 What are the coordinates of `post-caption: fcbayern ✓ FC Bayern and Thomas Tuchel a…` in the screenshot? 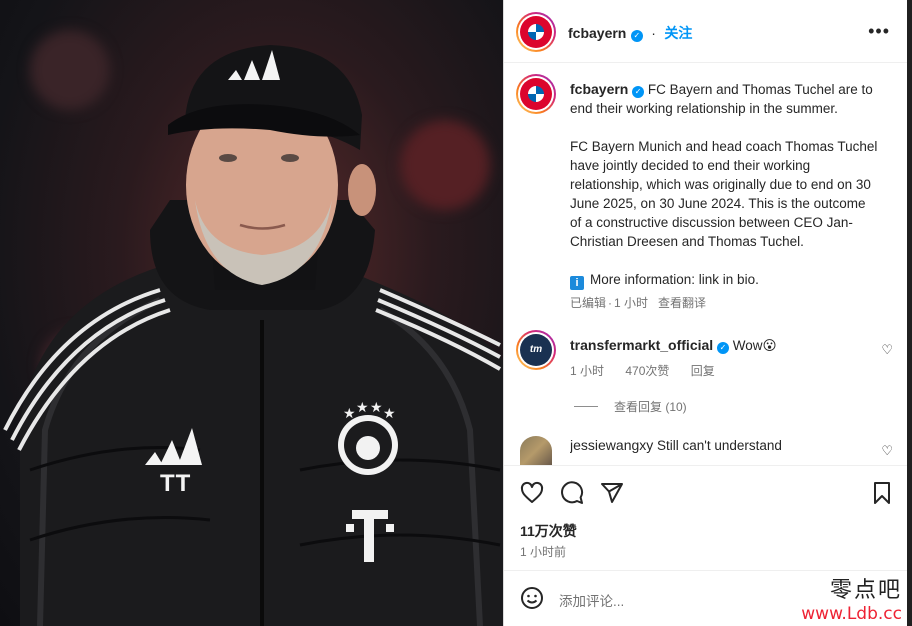 It's located at (725, 196).